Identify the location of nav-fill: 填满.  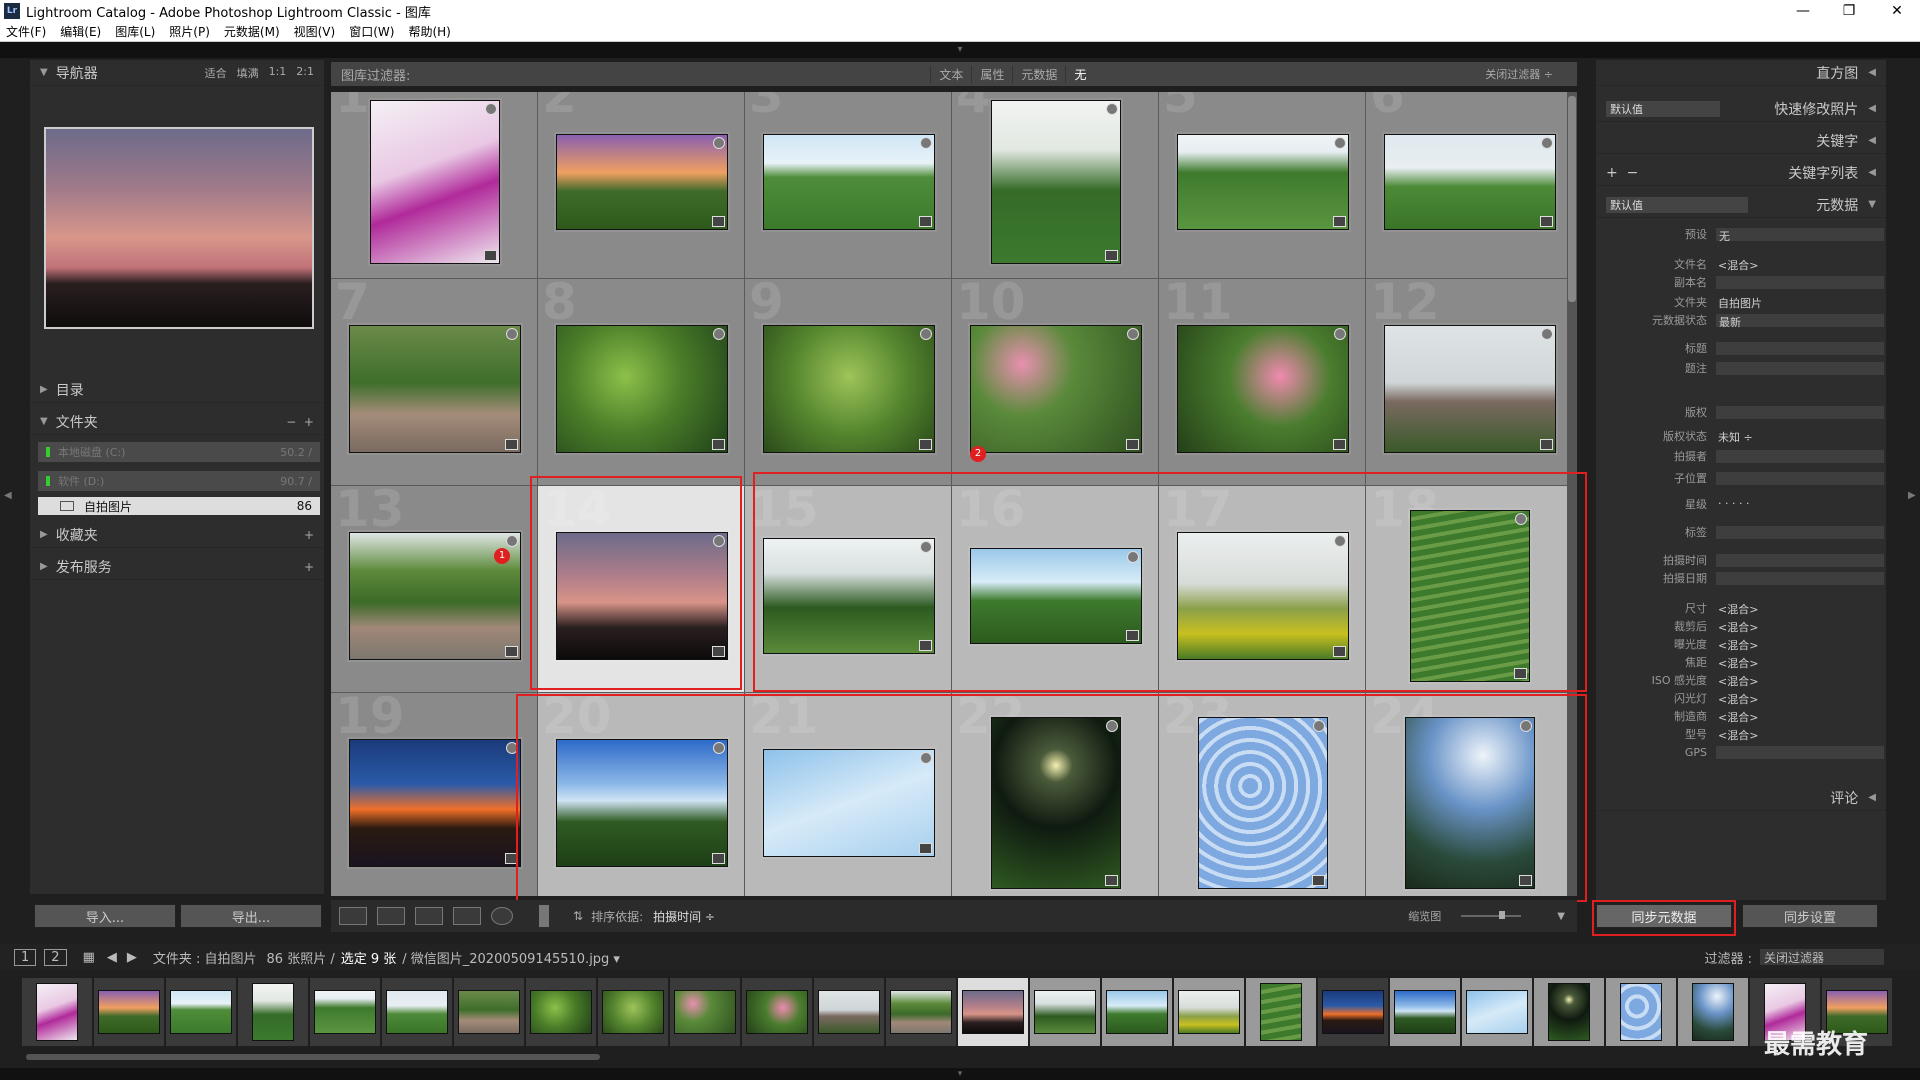
(248, 73).